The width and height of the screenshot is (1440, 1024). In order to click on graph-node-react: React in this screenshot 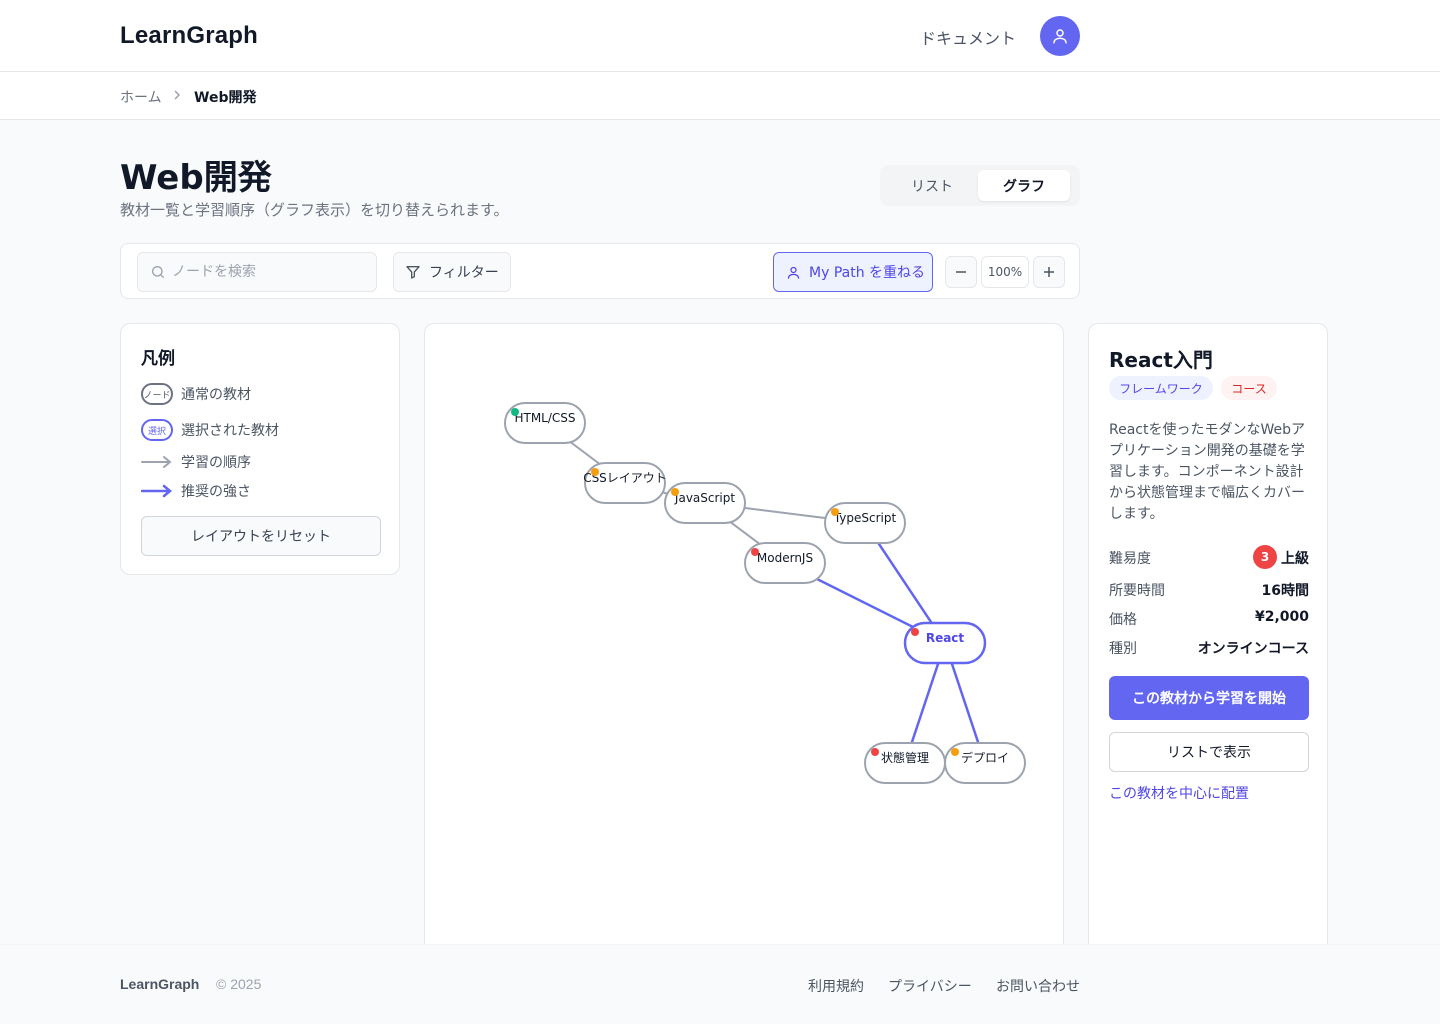, I will do `click(945, 643)`.